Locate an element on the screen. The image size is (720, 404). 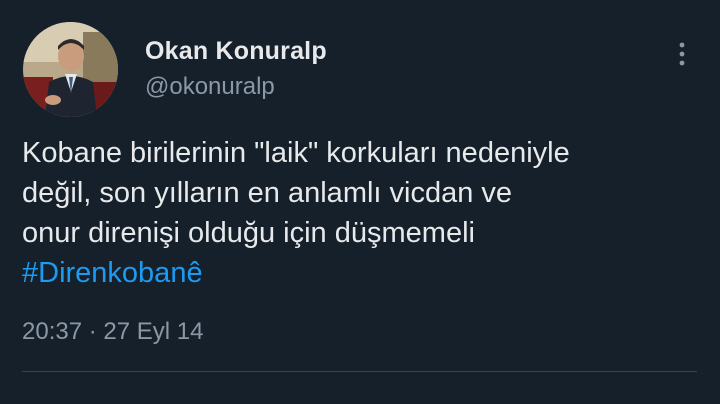
hashtag-link: #Direnkobanê is located at coordinates (112, 273).